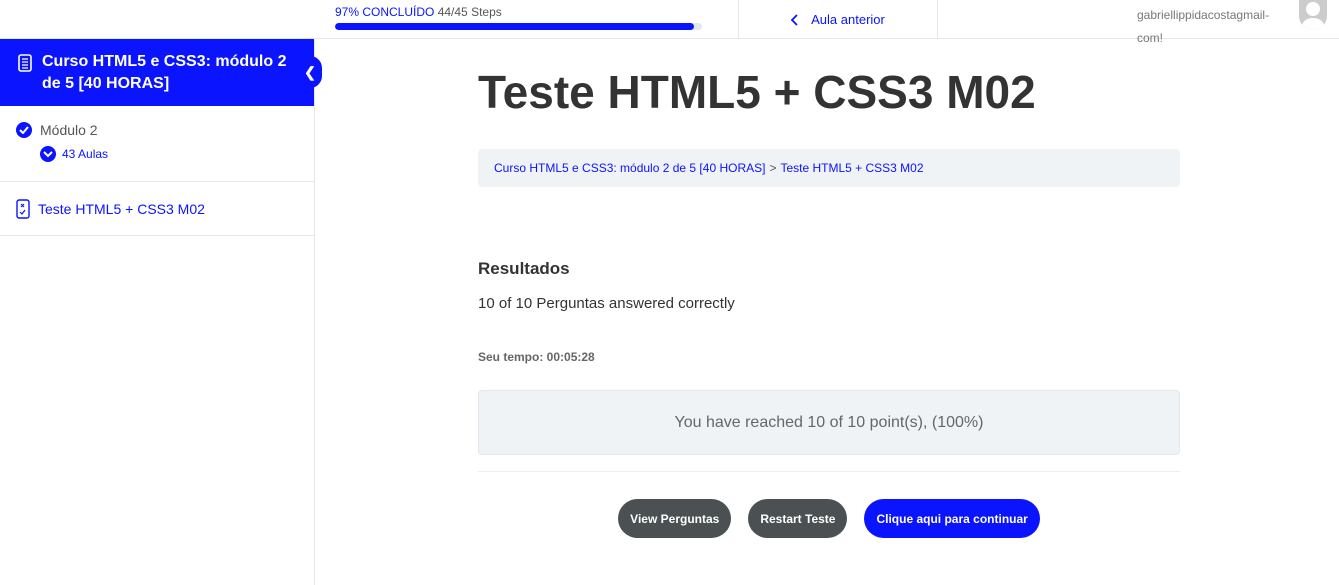  Describe the element at coordinates (757, 92) in the screenshot. I see `page-title: Teste HTML5 + CSS3 M02` at that location.